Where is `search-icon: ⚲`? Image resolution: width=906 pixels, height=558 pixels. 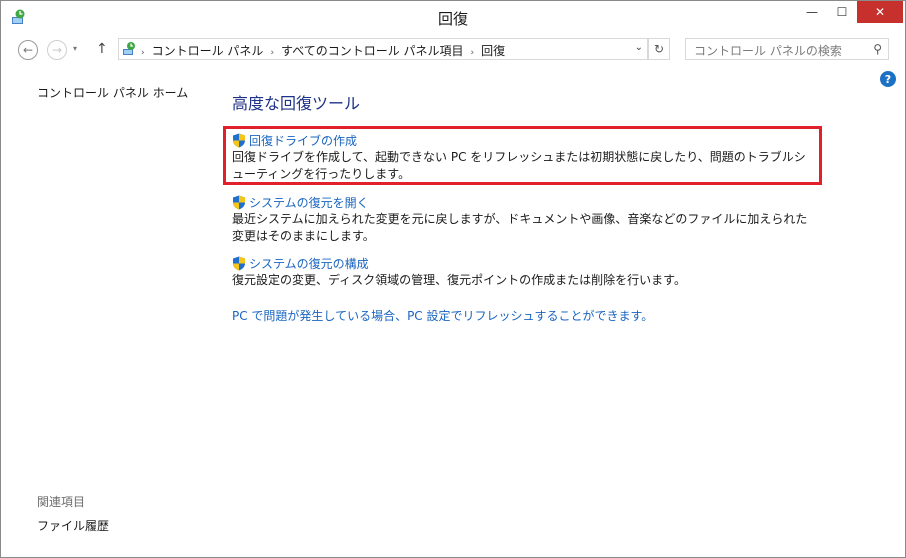
search-icon: ⚲ is located at coordinates (877, 49).